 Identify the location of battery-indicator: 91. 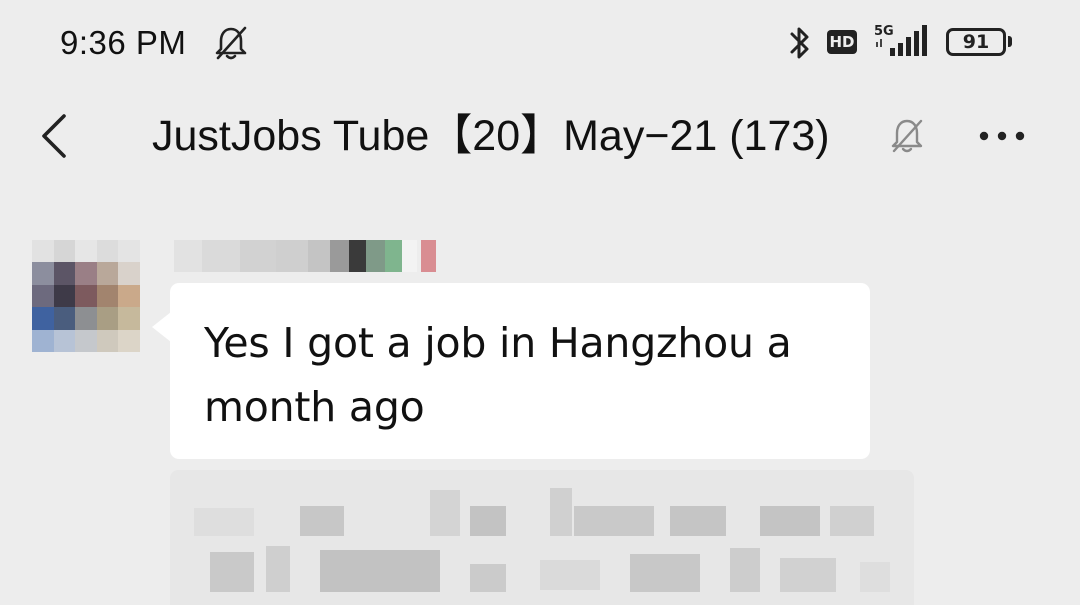
(976, 42).